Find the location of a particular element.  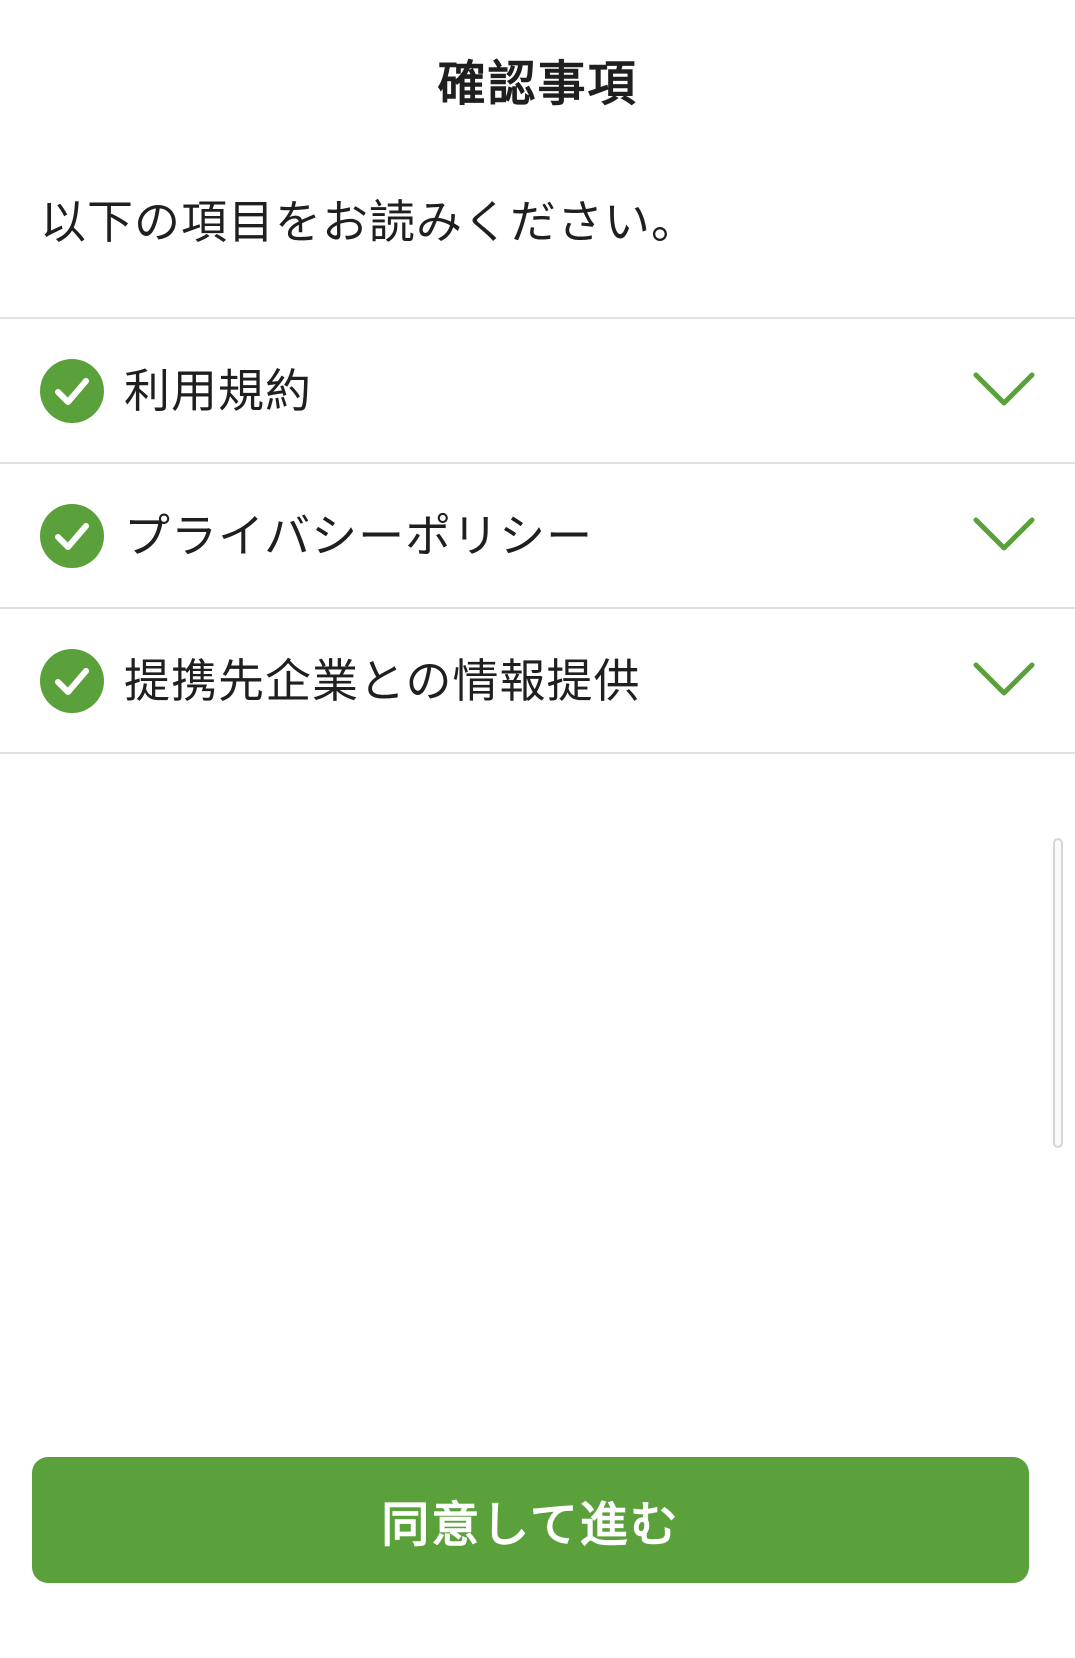

agreement-item-privacy-policy: プライバシーポリシー is located at coordinates (537, 536).